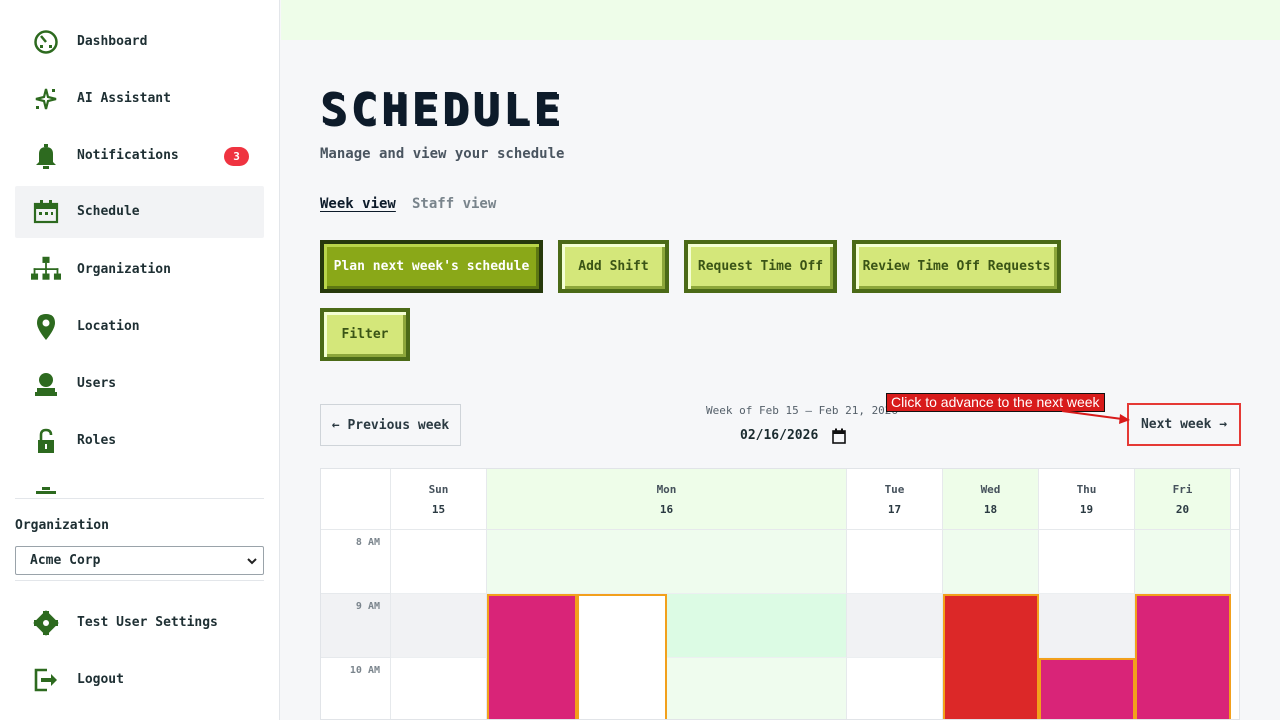  What do you see at coordinates (431, 266) in the screenshot?
I see `plan-next-week-button: Plan next week's schedule` at bounding box center [431, 266].